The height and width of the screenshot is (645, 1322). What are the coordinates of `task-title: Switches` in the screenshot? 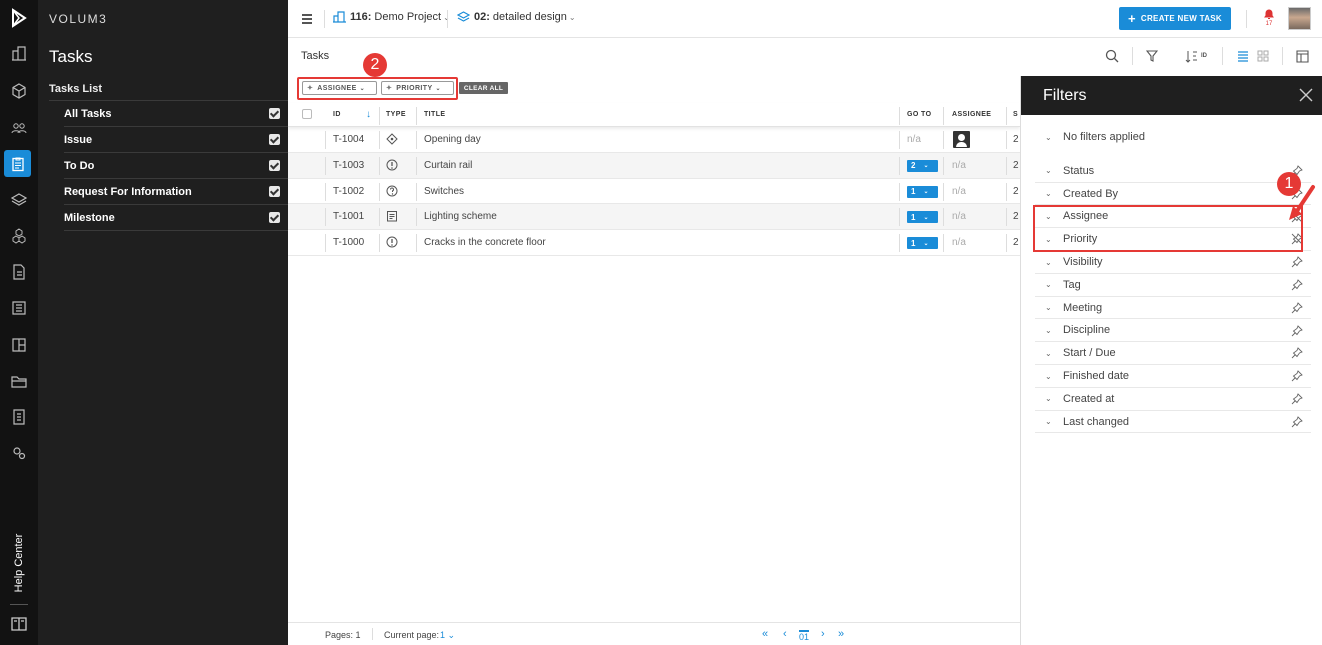 It's located at (444, 191).